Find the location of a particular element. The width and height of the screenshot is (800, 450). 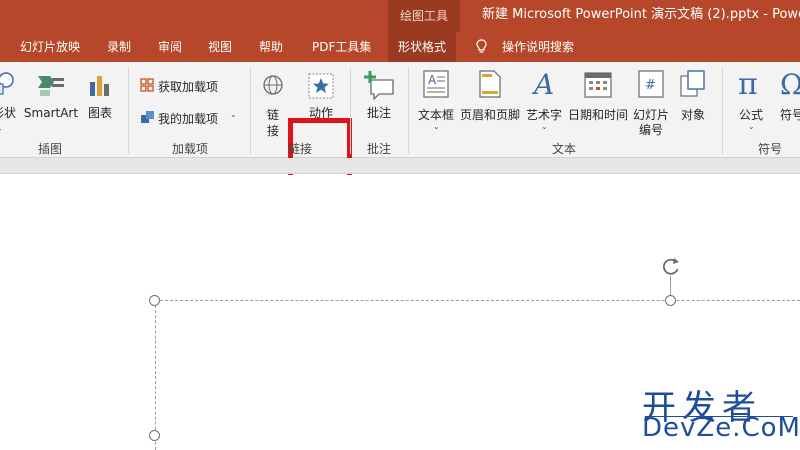

svg-text: π is located at coordinates (748, 84).